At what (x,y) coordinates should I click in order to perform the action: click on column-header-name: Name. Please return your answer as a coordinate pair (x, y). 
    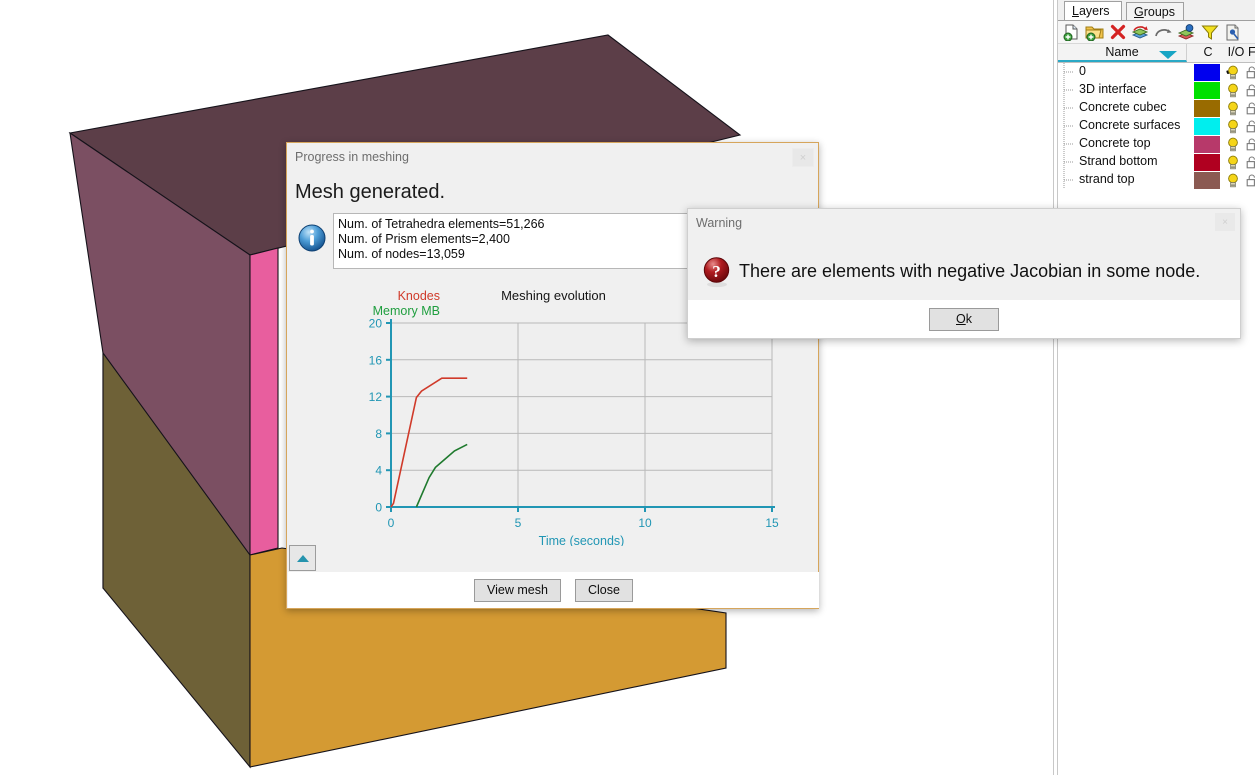
    Looking at the image, I should click on (1122, 53).